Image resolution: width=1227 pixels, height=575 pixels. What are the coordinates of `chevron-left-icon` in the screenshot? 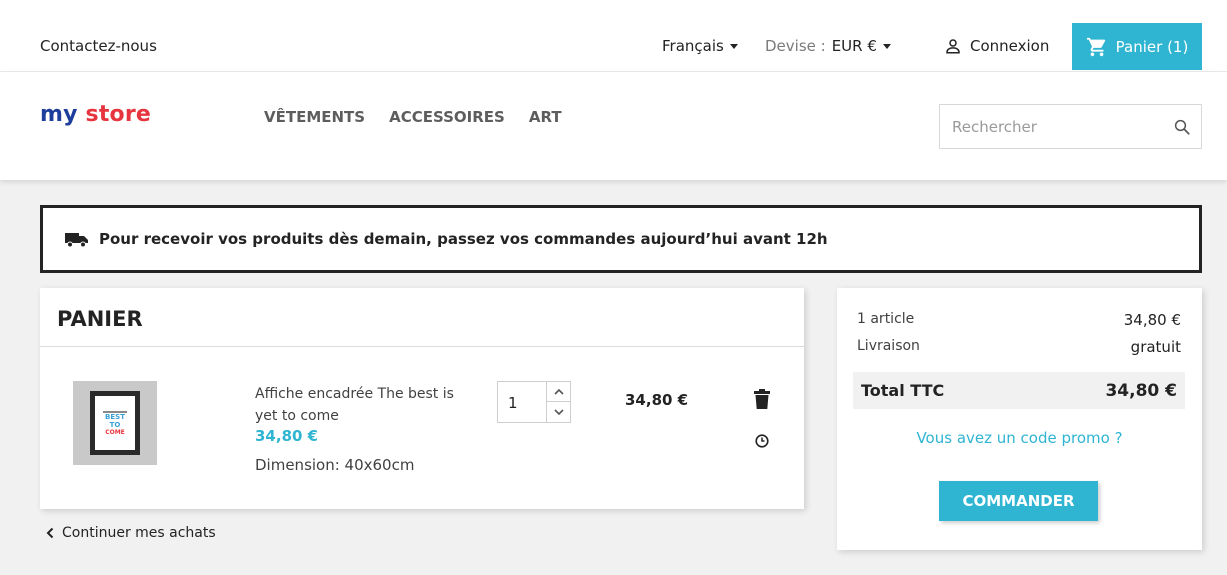 It's located at (50, 533).